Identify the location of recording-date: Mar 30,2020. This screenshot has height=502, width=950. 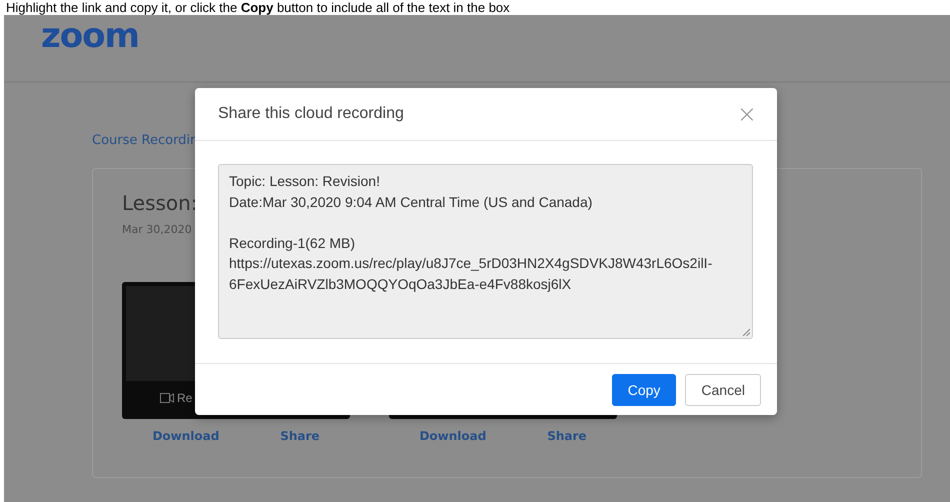
(157, 229).